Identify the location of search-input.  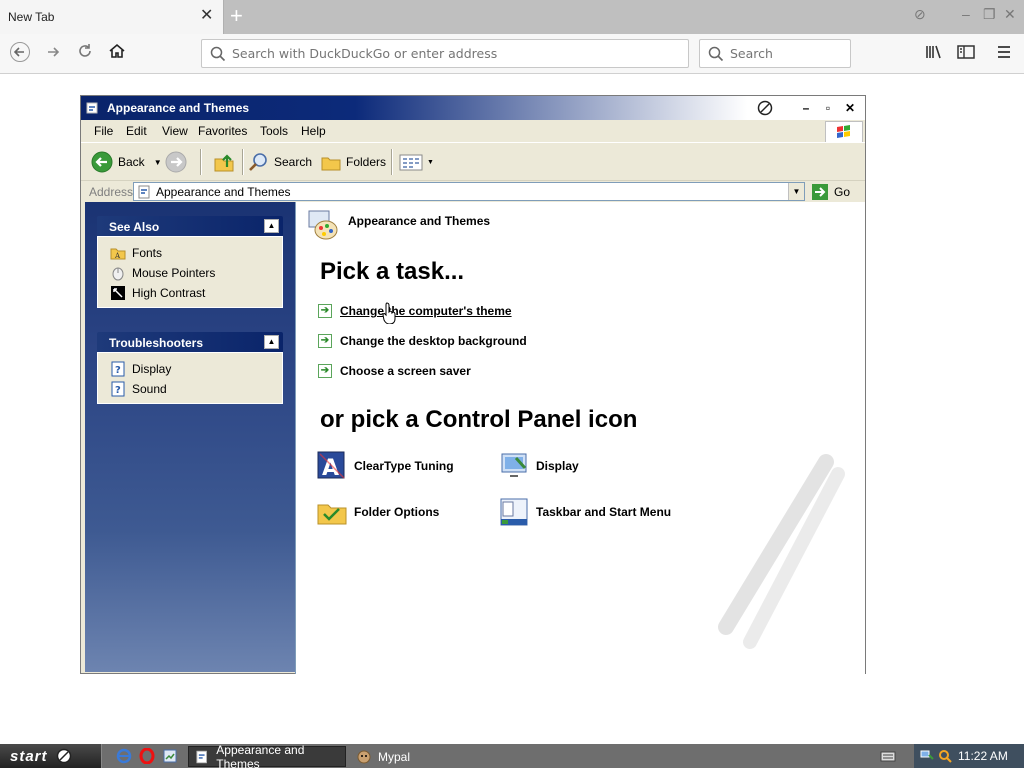
(785, 53).